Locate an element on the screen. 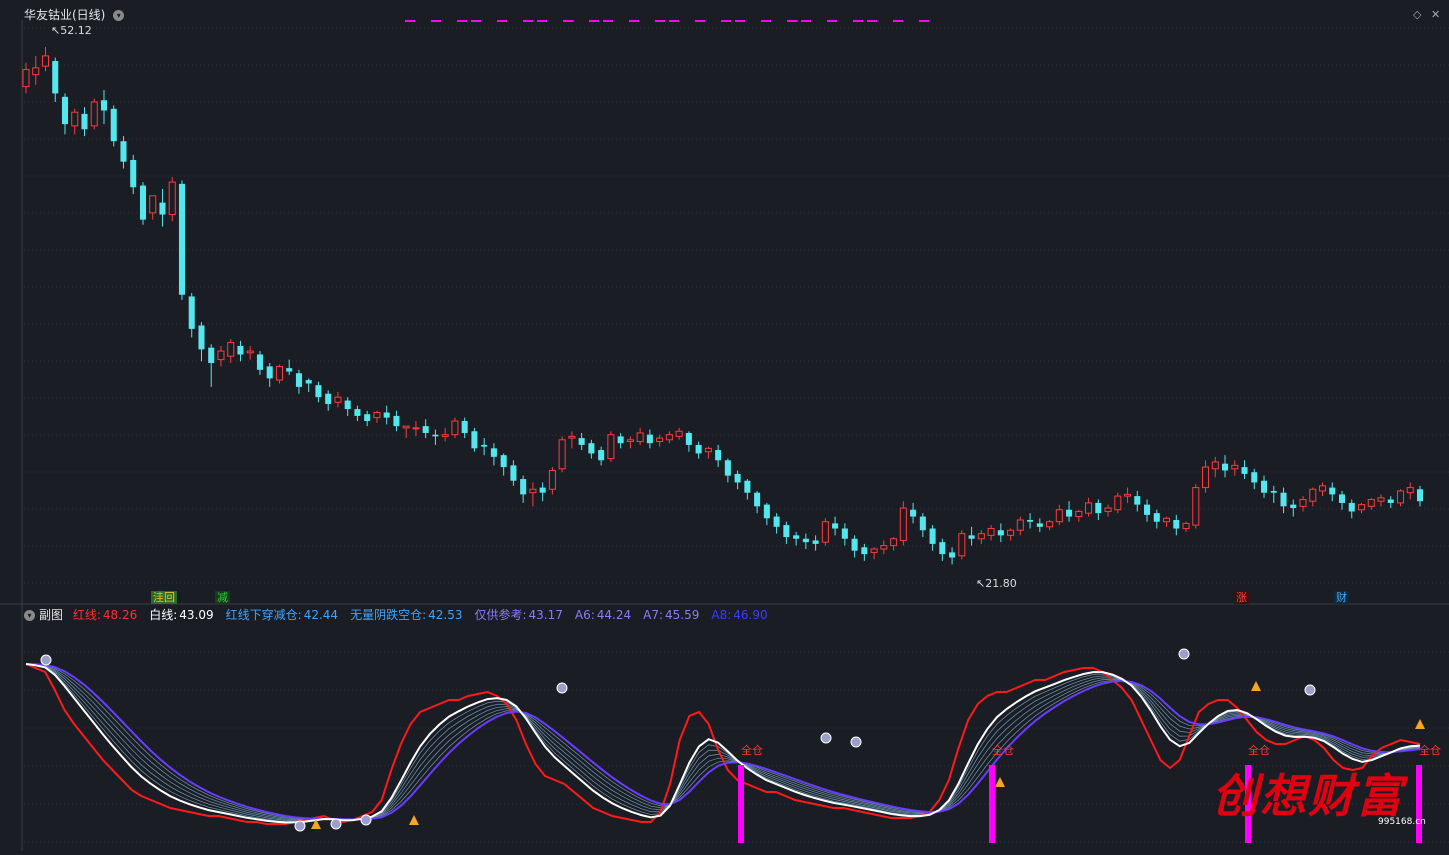 The width and height of the screenshot is (1449, 855). diamond-icon: ◇ is located at coordinates (1417, 14).